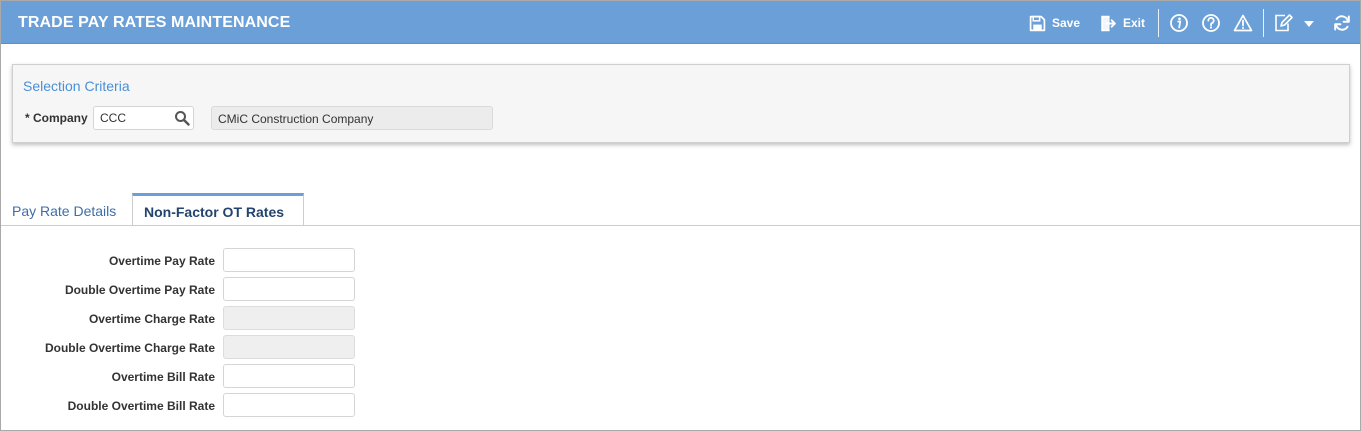 The image size is (1361, 431). I want to click on chevron-down-icon, so click(1309, 23).